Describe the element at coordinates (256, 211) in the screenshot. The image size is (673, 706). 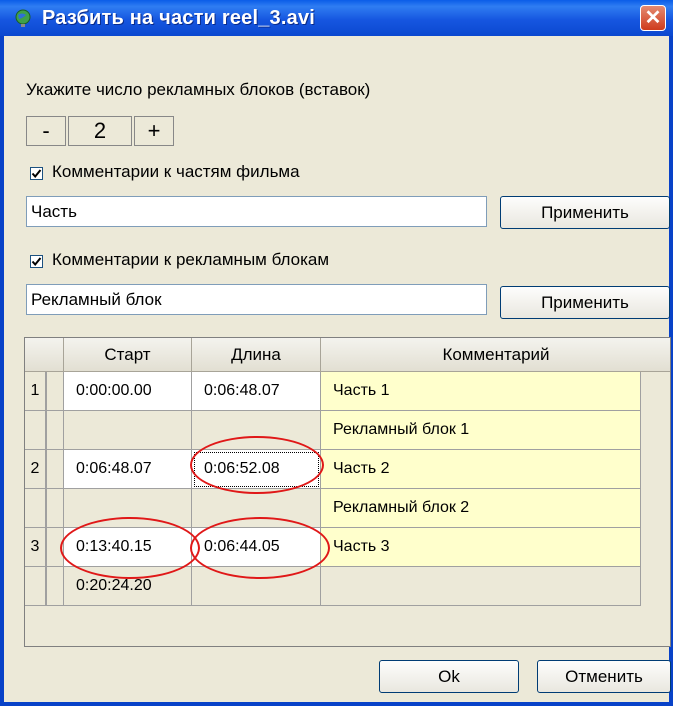
I see `parts-comment-input: Часть` at that location.